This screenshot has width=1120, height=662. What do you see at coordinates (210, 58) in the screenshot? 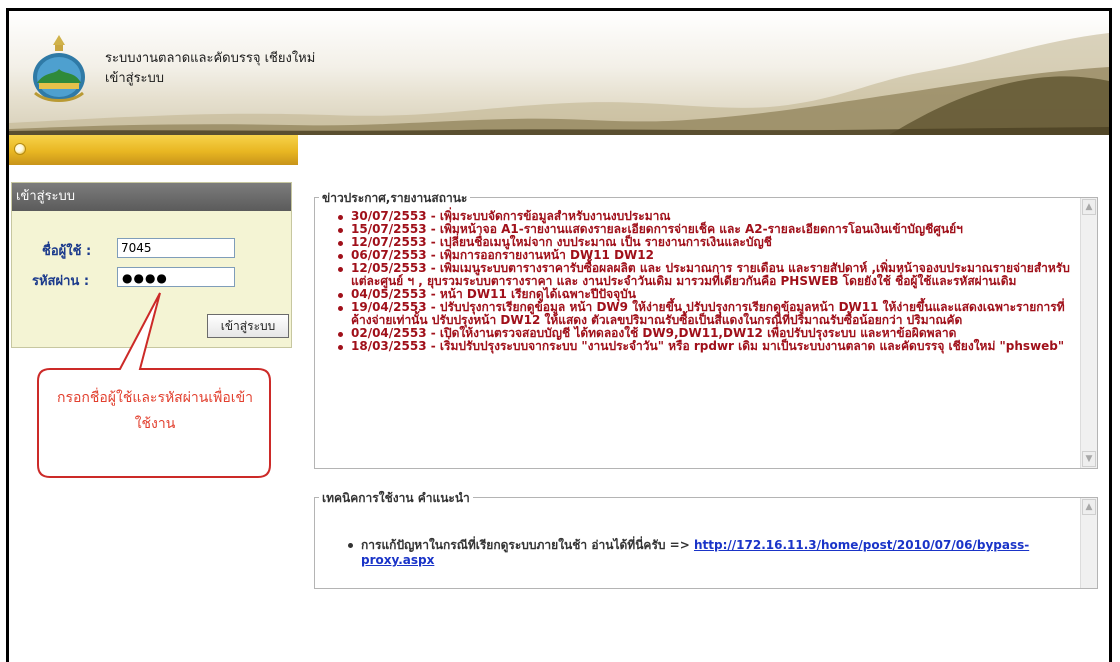
I see `app-title: ระบบงานตลาดและคัดบรรจุ เชียงใหม่` at bounding box center [210, 58].